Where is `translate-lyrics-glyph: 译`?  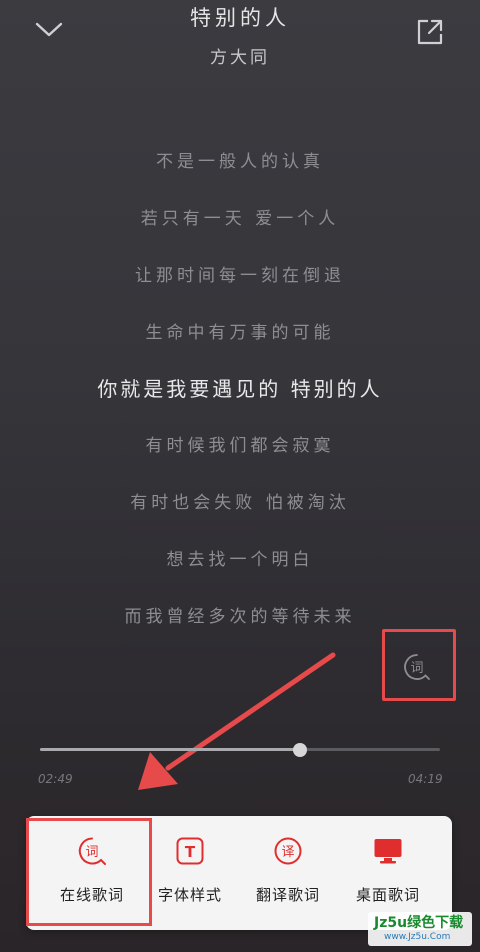
translate-lyrics-glyph: 译 is located at coordinates (287, 852).